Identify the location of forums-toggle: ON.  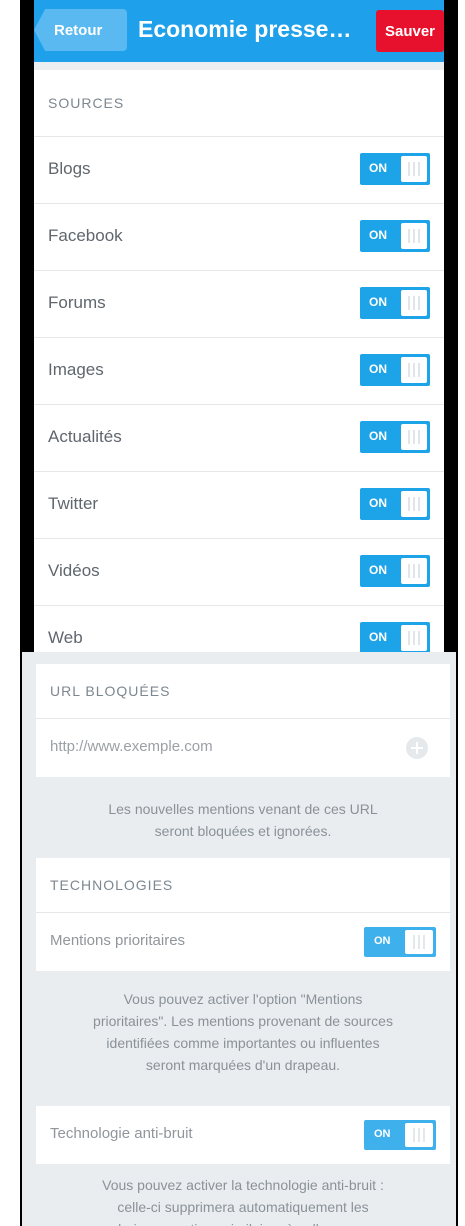
(395, 303).